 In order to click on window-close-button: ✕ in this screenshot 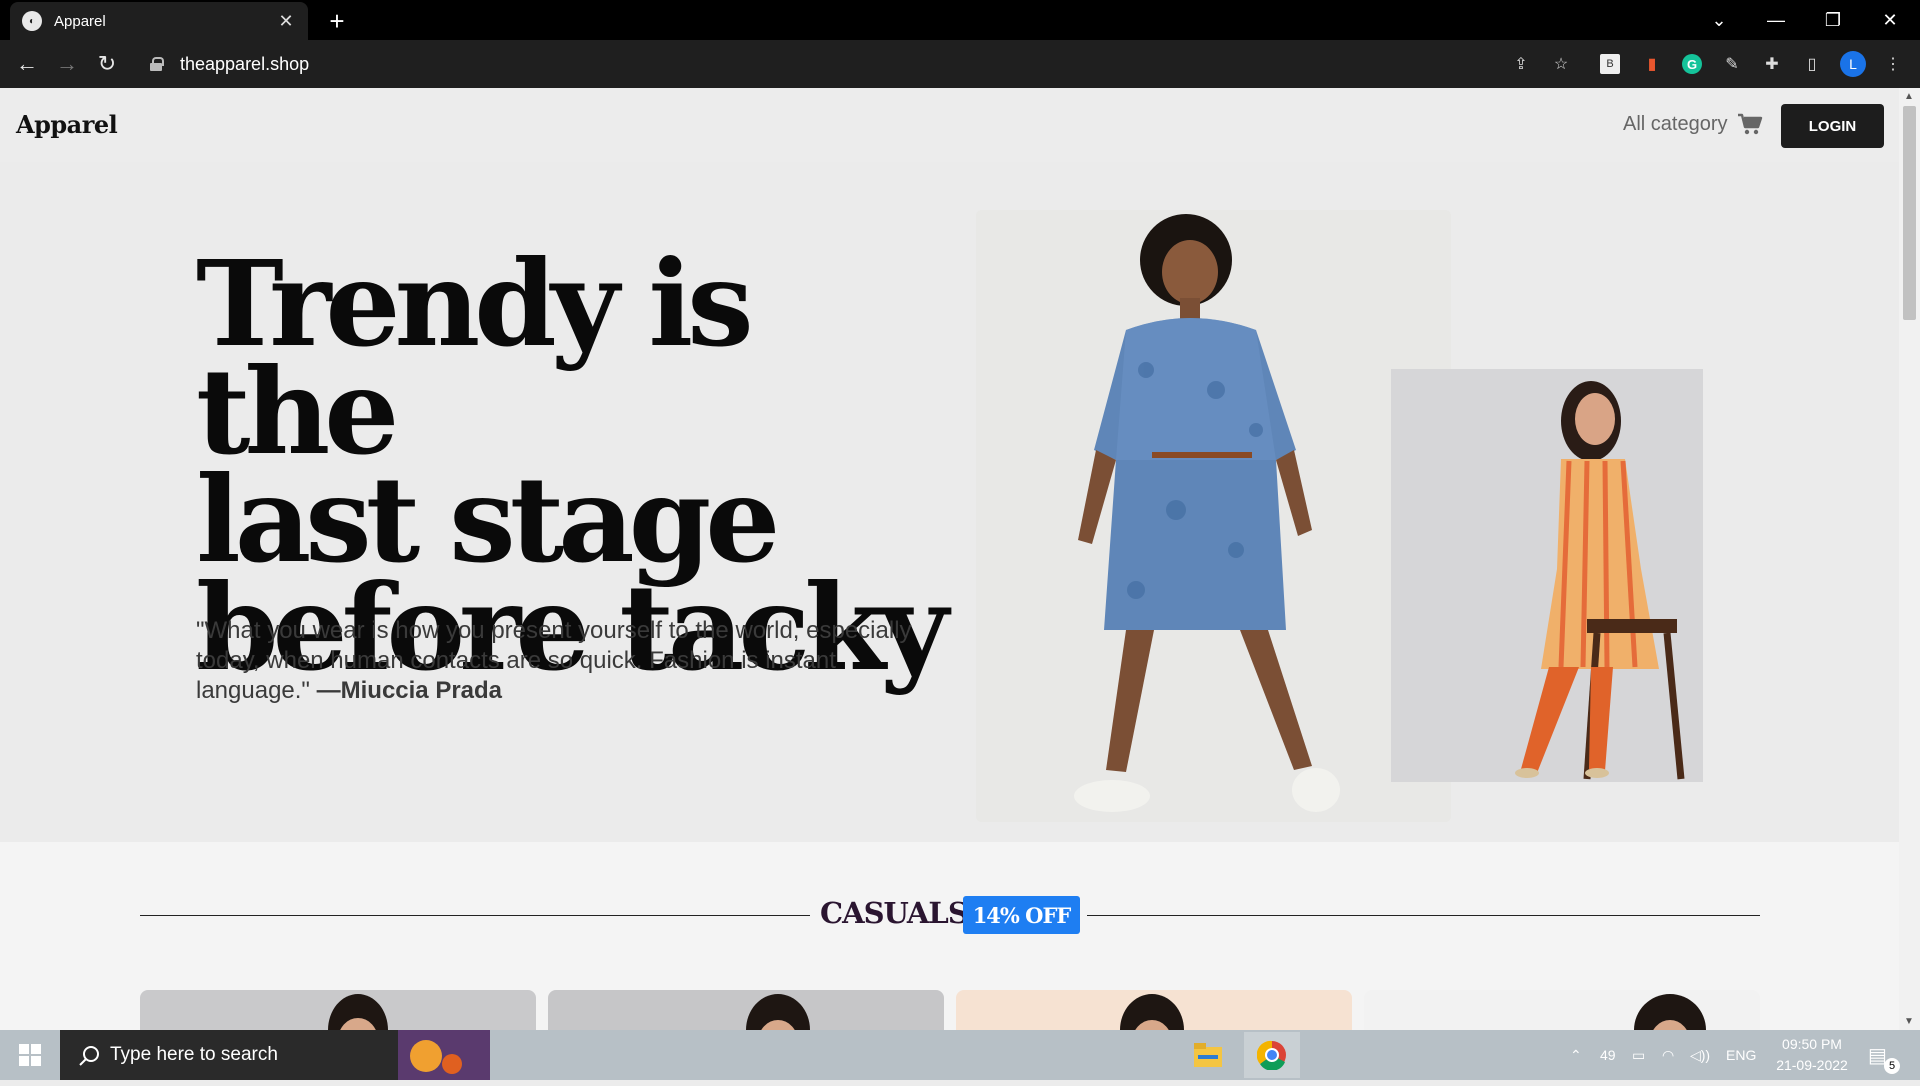, I will do `click(1890, 20)`.